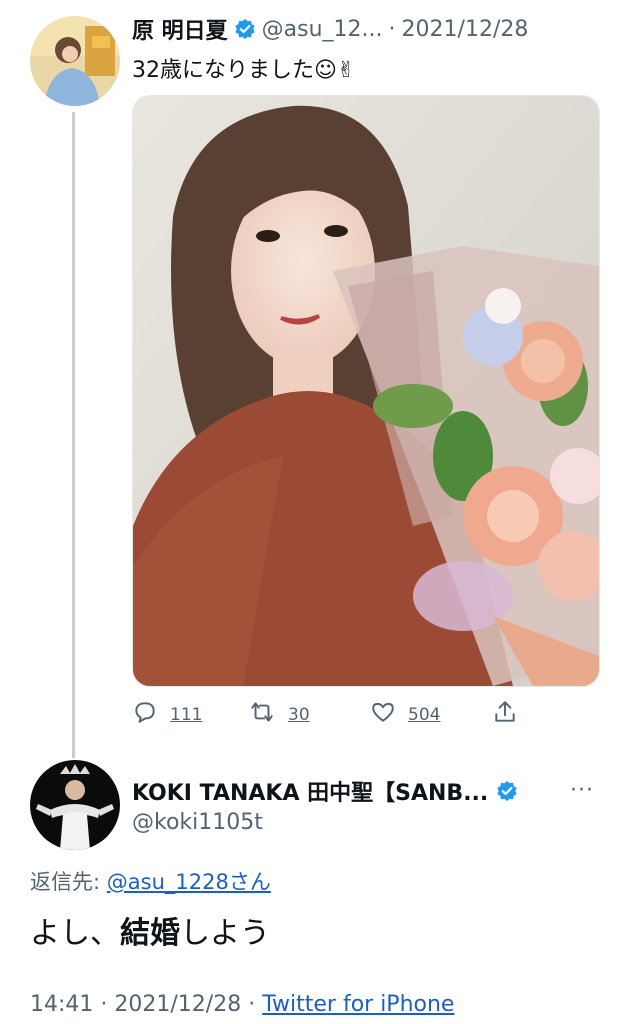 Image resolution: width=628 pixels, height=1024 pixels. What do you see at coordinates (405, 714) in the screenshot?
I see `like-button: 504` at bounding box center [405, 714].